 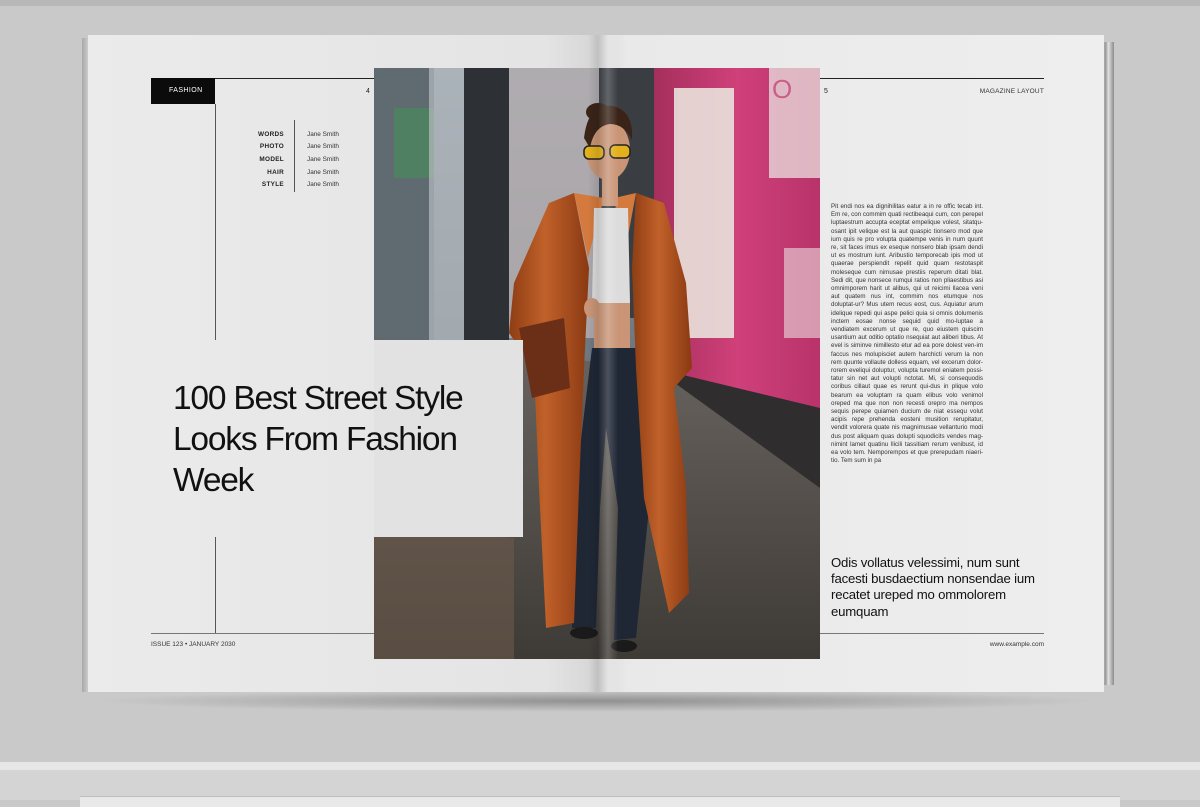 What do you see at coordinates (600, 3) in the screenshot?
I see `background-top` at bounding box center [600, 3].